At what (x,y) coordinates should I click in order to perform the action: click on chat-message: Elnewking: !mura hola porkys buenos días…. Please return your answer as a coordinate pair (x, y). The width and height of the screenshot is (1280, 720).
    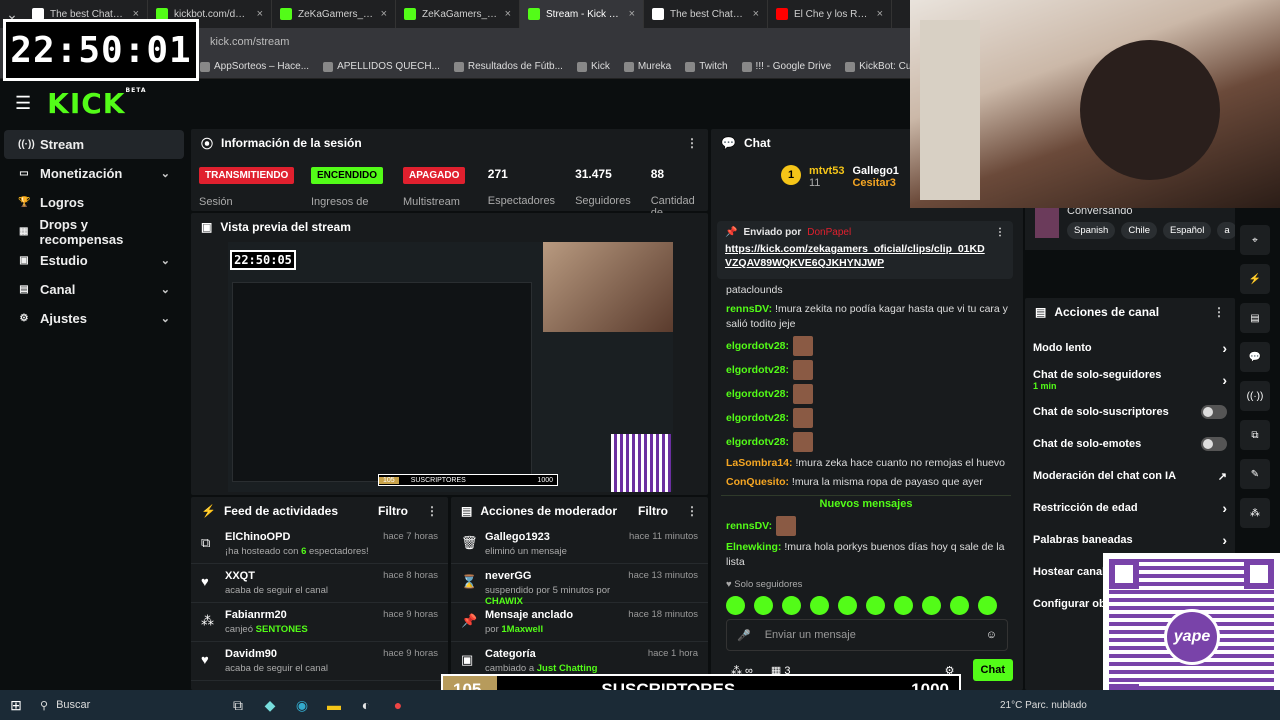
    Looking at the image, I should click on (868, 555).